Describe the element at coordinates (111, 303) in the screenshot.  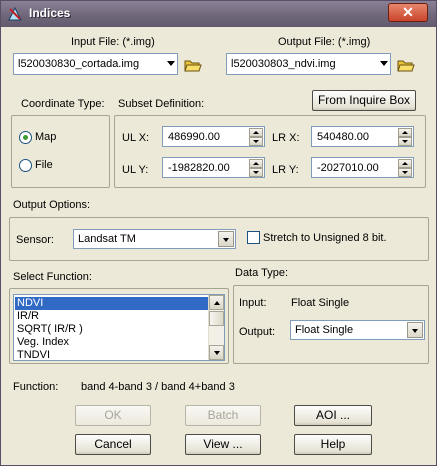
I see `list-item: NDVI` at that location.